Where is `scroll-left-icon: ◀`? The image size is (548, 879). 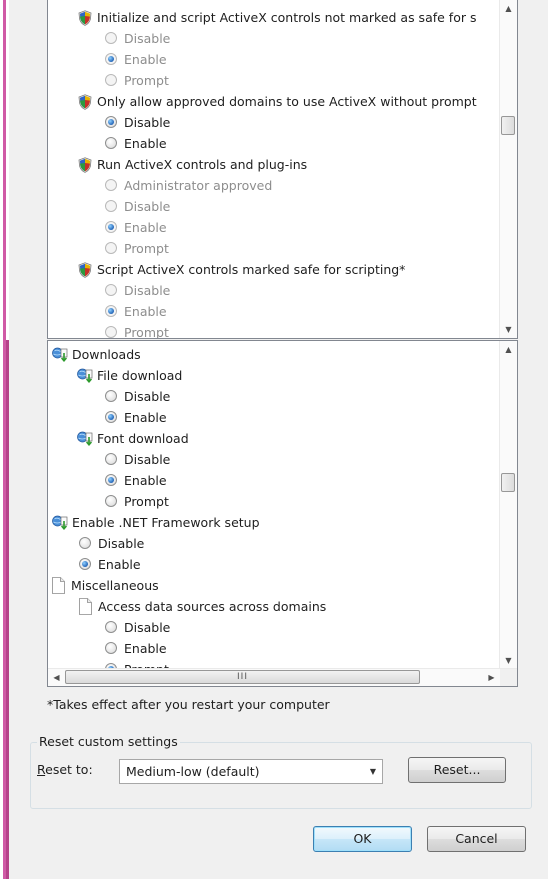
scroll-left-icon: ◀ is located at coordinates (56, 677).